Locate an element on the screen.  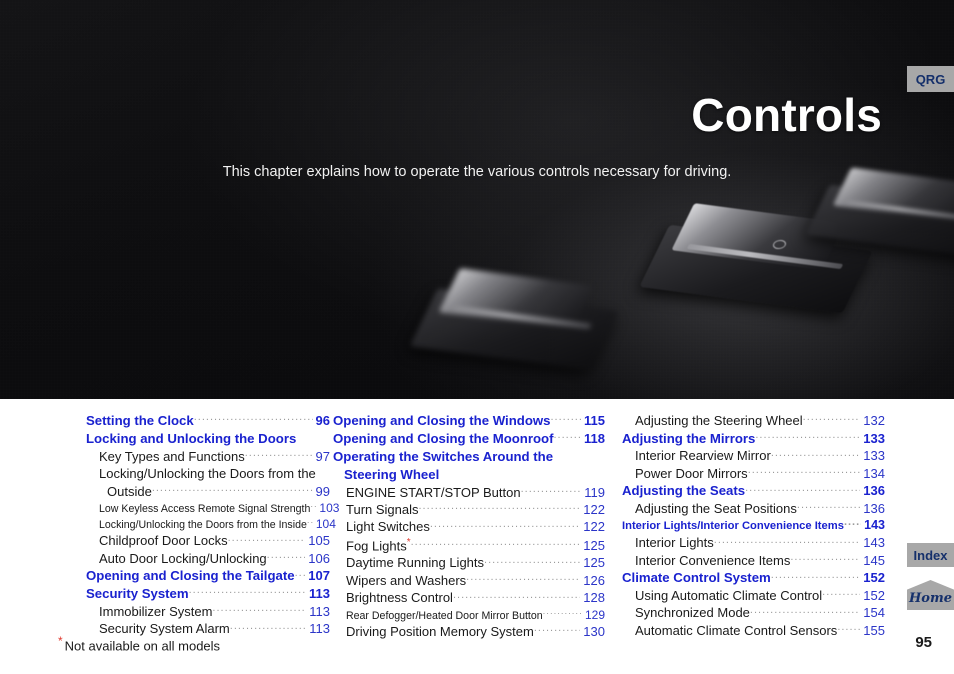
toc-entry: Setting the Clock 96 is located at coordinates (208, 421).